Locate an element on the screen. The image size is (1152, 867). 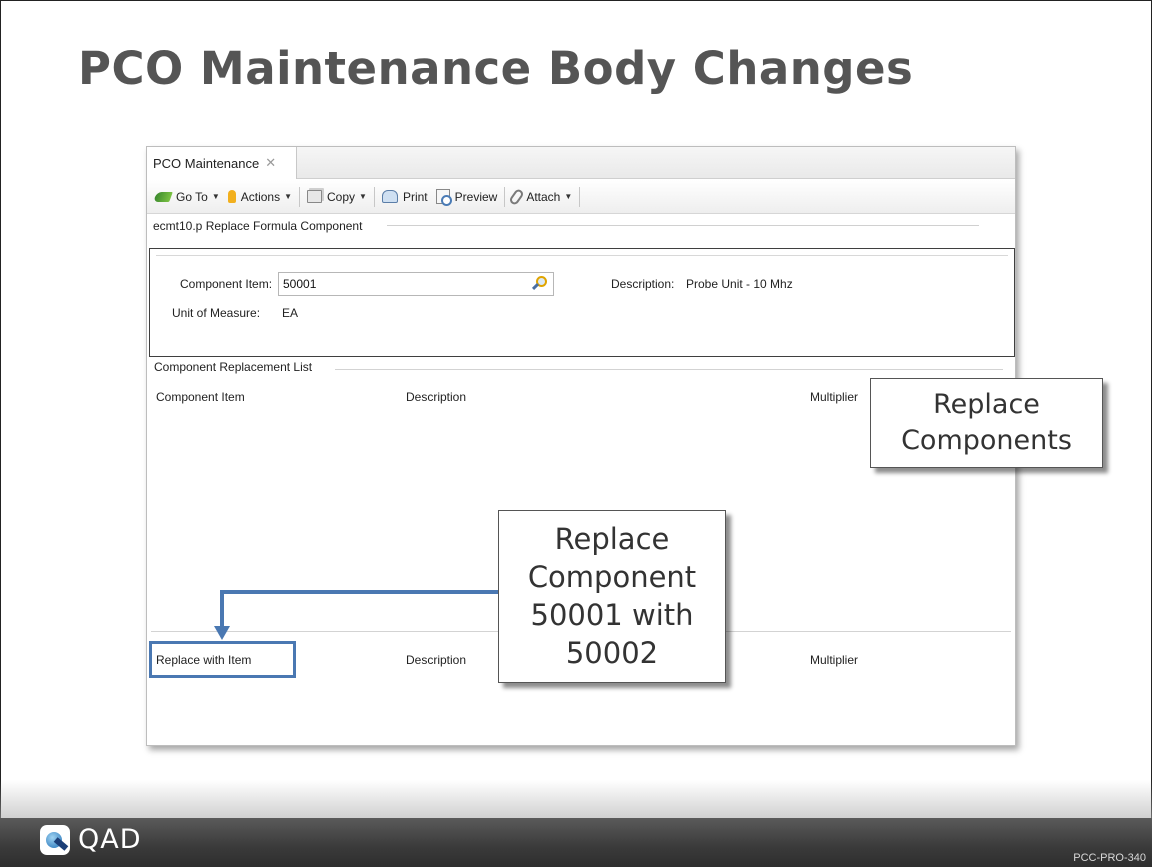
footer-bar is located at coordinates (576, 842).